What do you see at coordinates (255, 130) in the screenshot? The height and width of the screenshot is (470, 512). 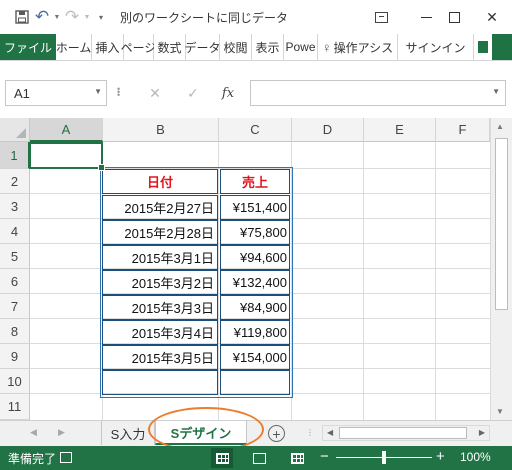 I see `column-header-c: C` at bounding box center [255, 130].